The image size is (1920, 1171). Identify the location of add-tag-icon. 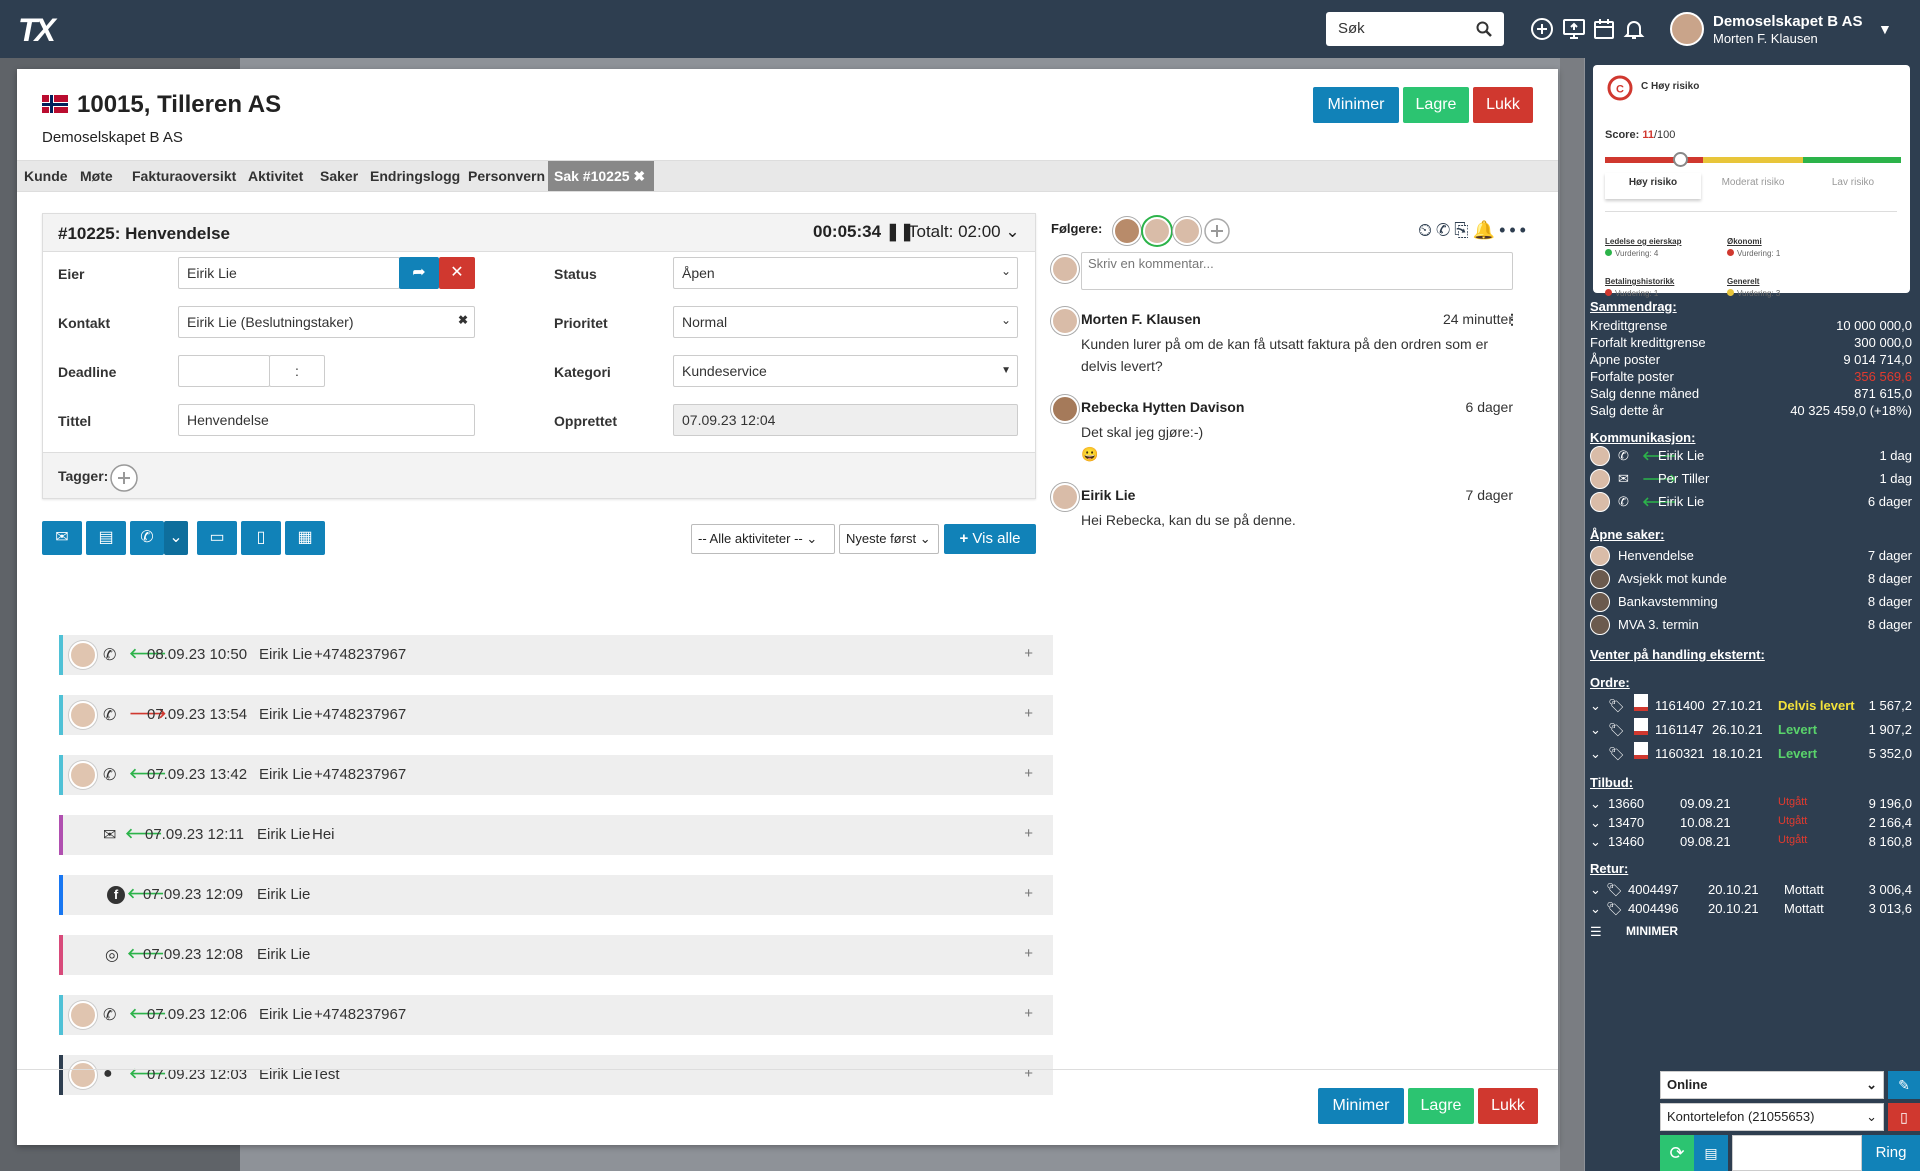
(124, 478).